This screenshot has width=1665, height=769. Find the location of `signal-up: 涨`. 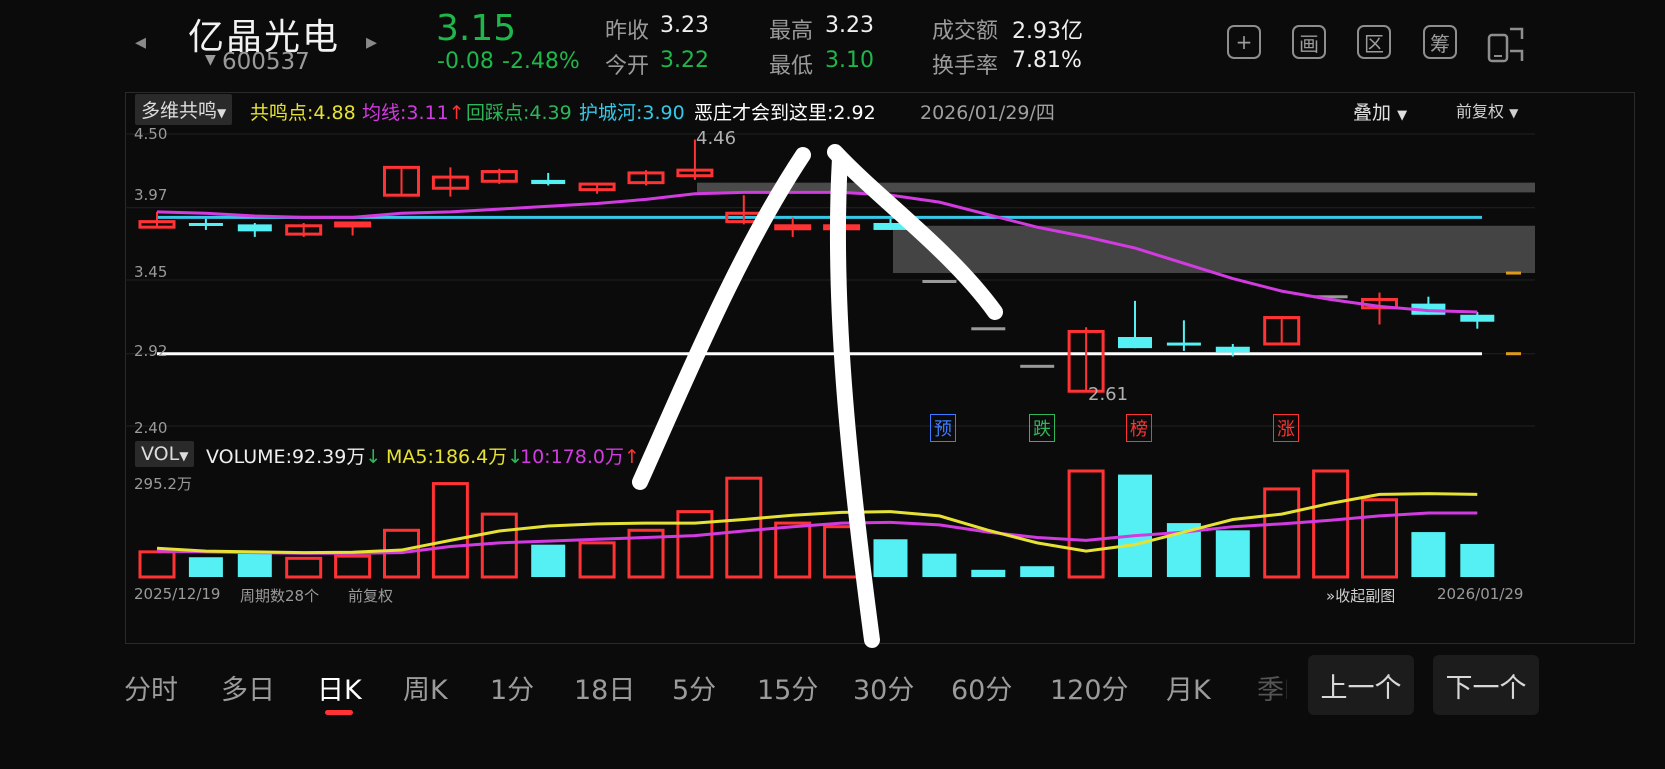

signal-up: 涨 is located at coordinates (1286, 428).